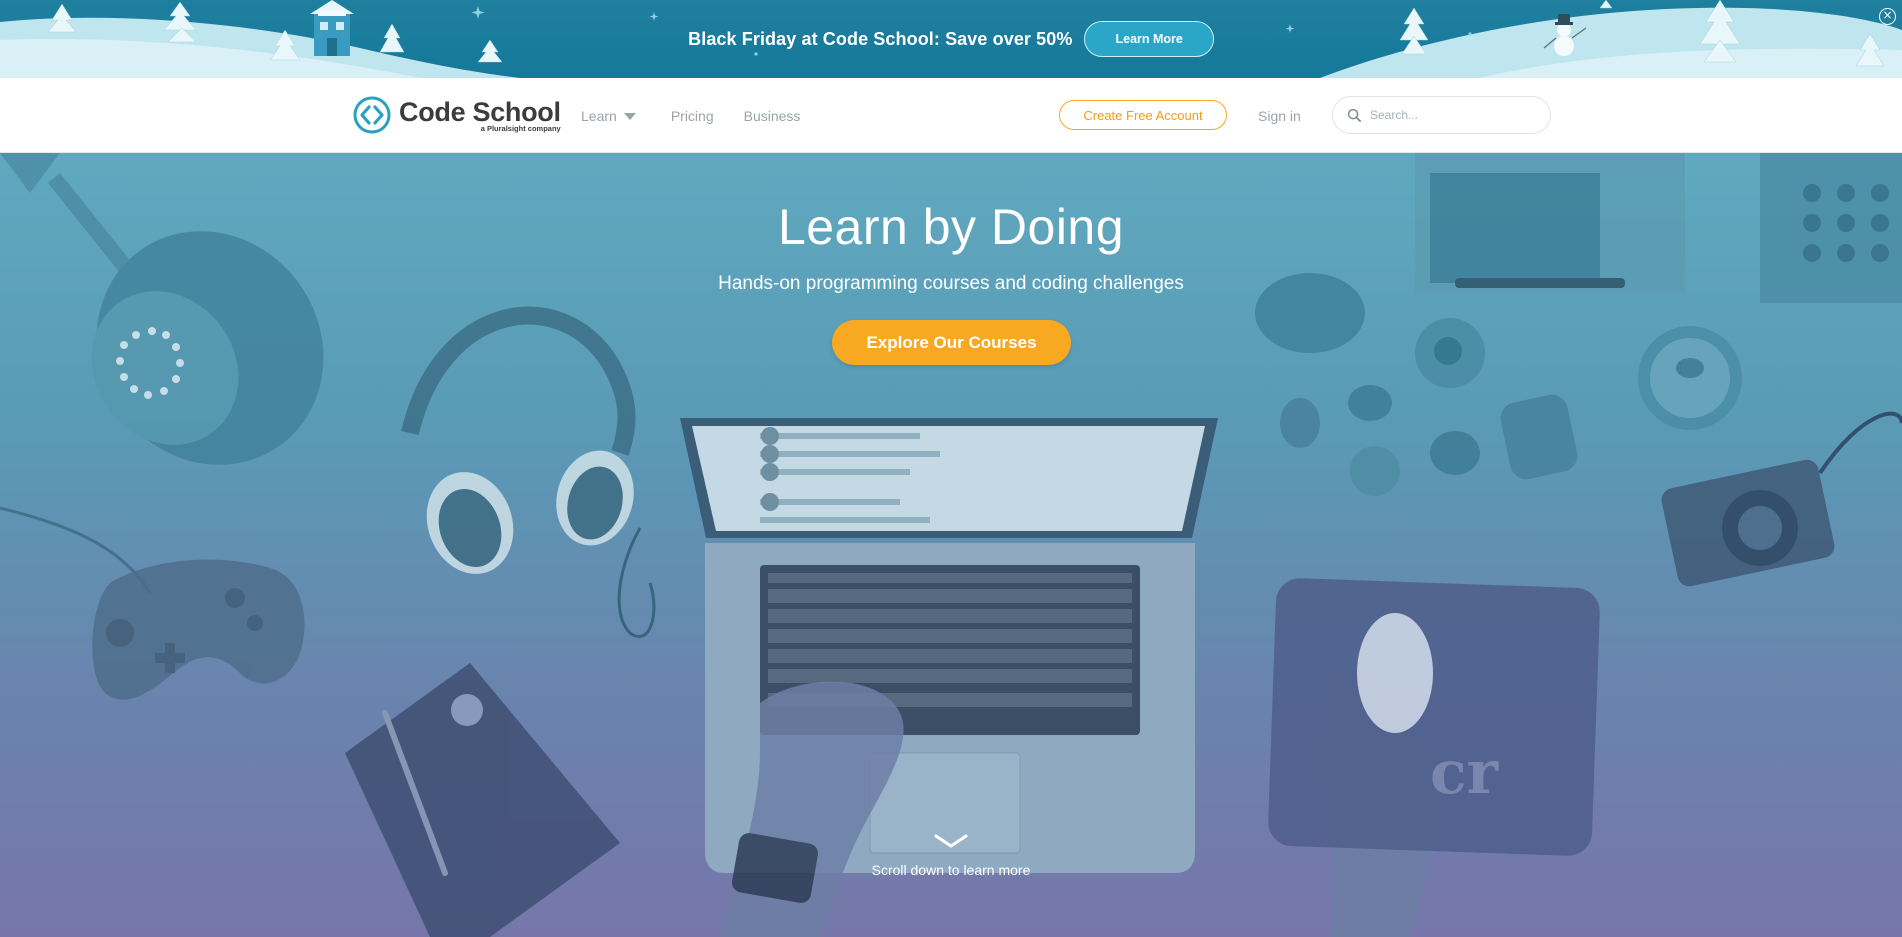 Image resolution: width=1902 pixels, height=937 pixels. I want to click on search-box, so click(1441, 115).